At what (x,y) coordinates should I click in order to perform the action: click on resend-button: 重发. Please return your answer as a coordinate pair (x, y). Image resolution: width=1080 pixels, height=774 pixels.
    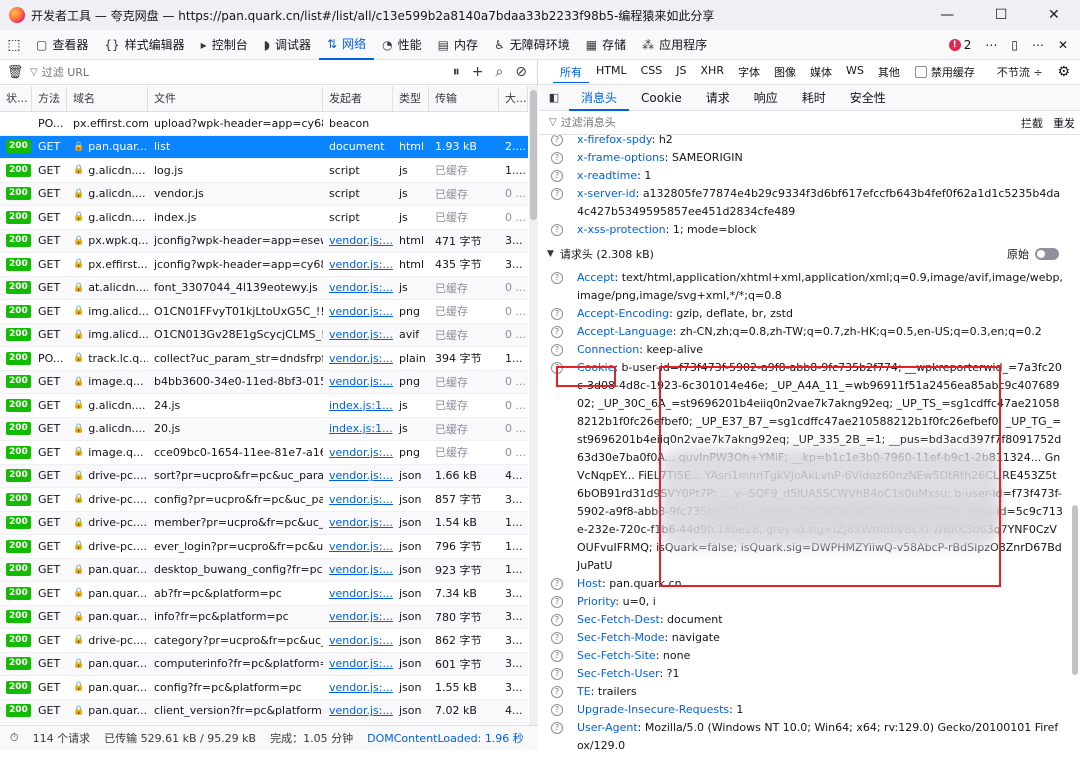
    Looking at the image, I should click on (1064, 123).